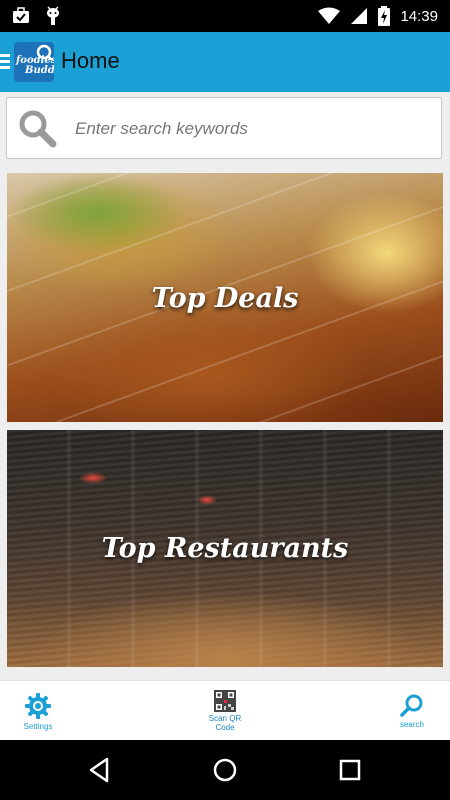  I want to click on home-icon, so click(225, 770).